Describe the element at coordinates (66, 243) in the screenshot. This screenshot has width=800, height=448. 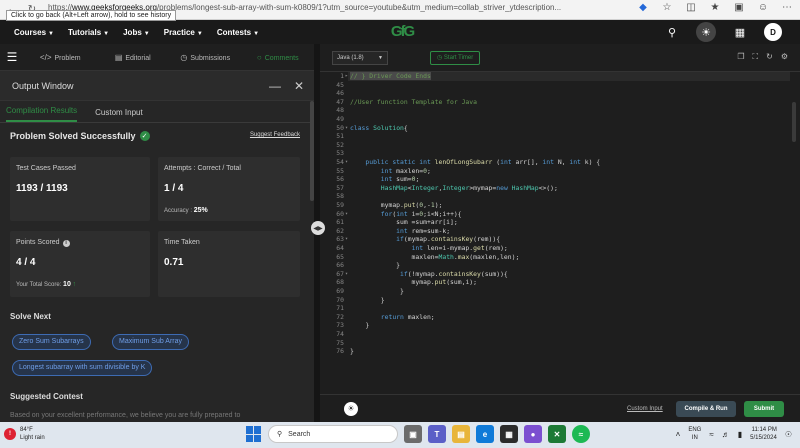
I see `info-icon: i` at that location.